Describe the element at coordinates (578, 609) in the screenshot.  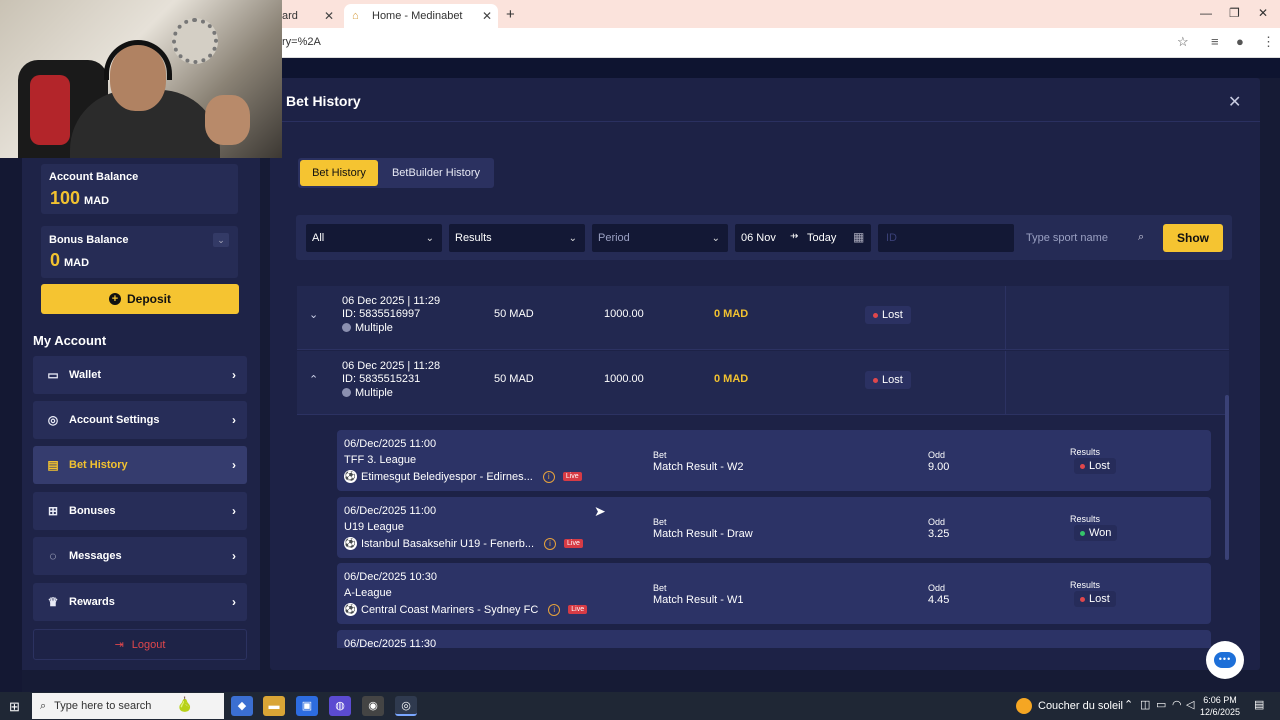
I see `live-badge: Live` at that location.